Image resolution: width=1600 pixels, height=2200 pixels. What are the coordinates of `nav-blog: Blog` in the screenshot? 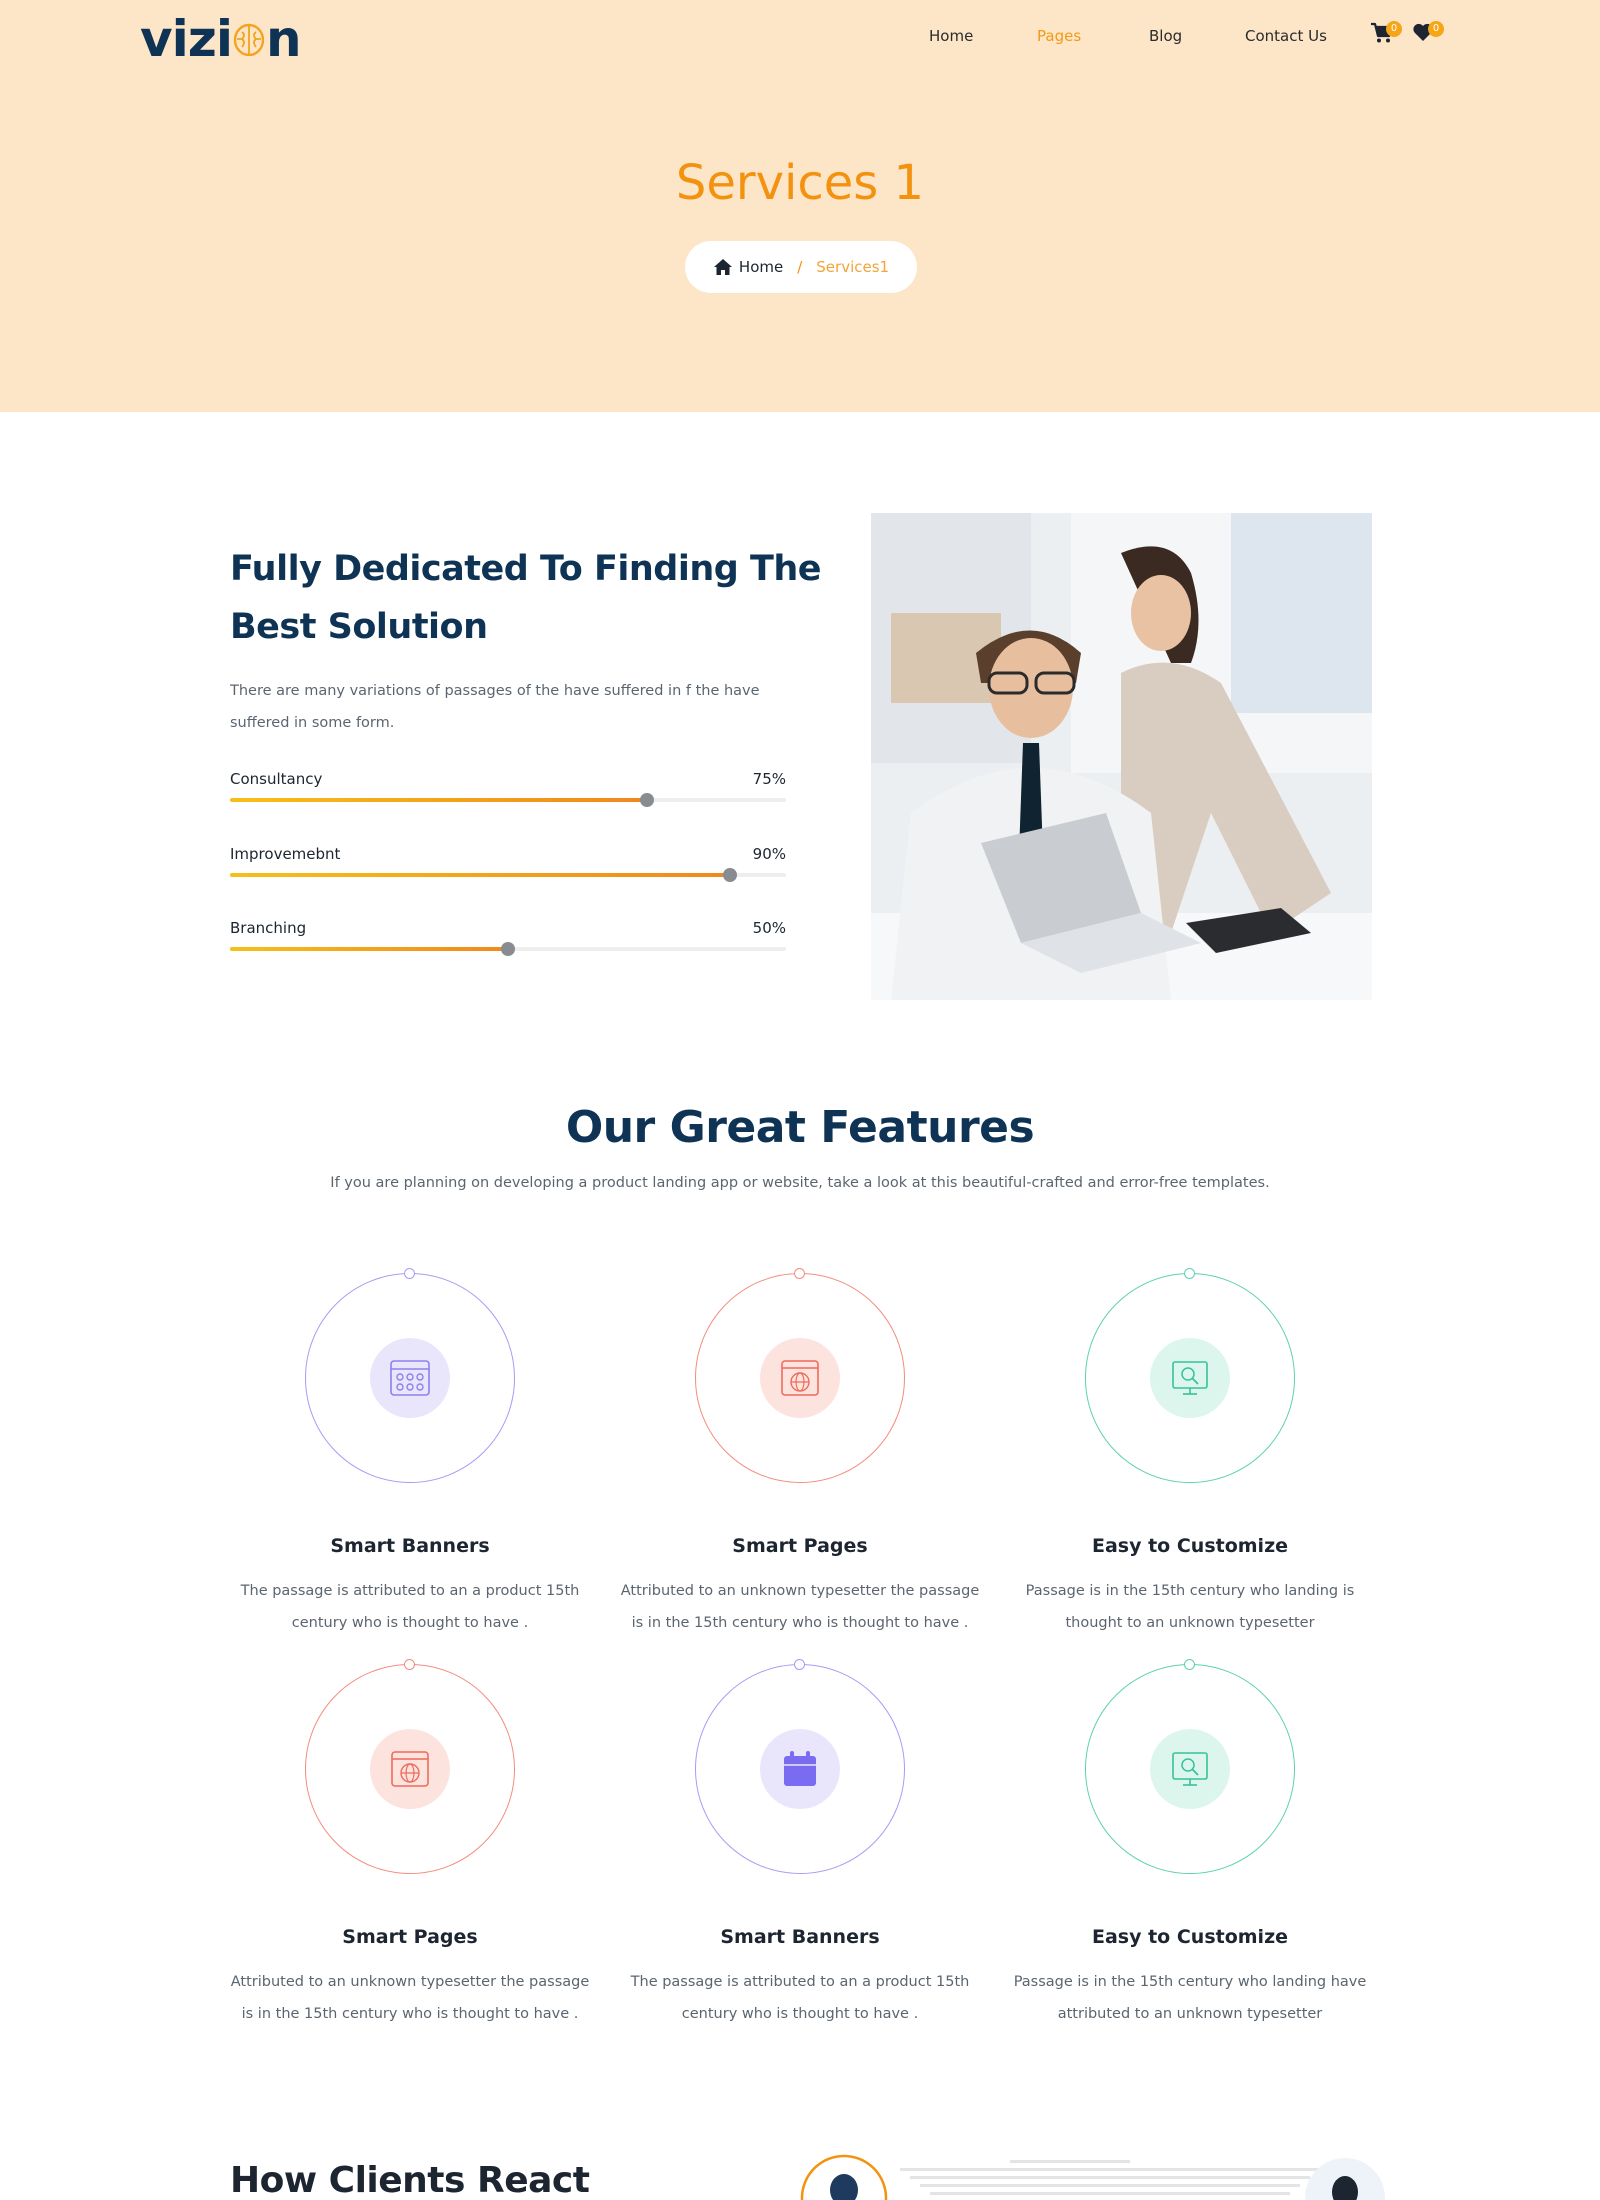 It's located at (1165, 36).